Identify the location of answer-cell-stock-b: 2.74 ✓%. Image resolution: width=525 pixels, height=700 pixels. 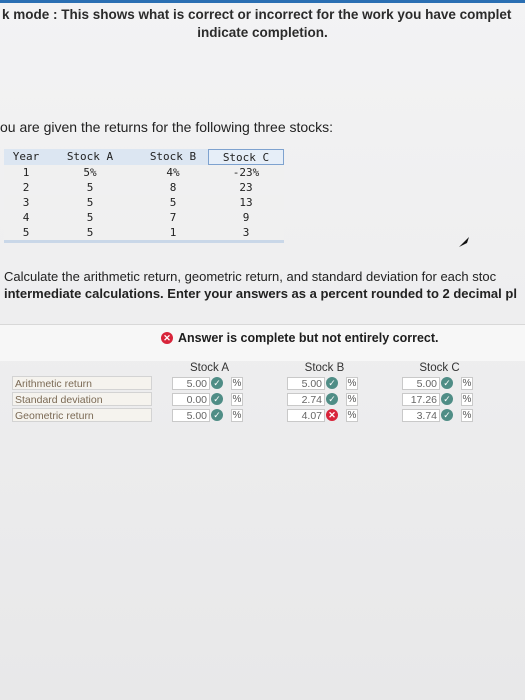
(324, 399).